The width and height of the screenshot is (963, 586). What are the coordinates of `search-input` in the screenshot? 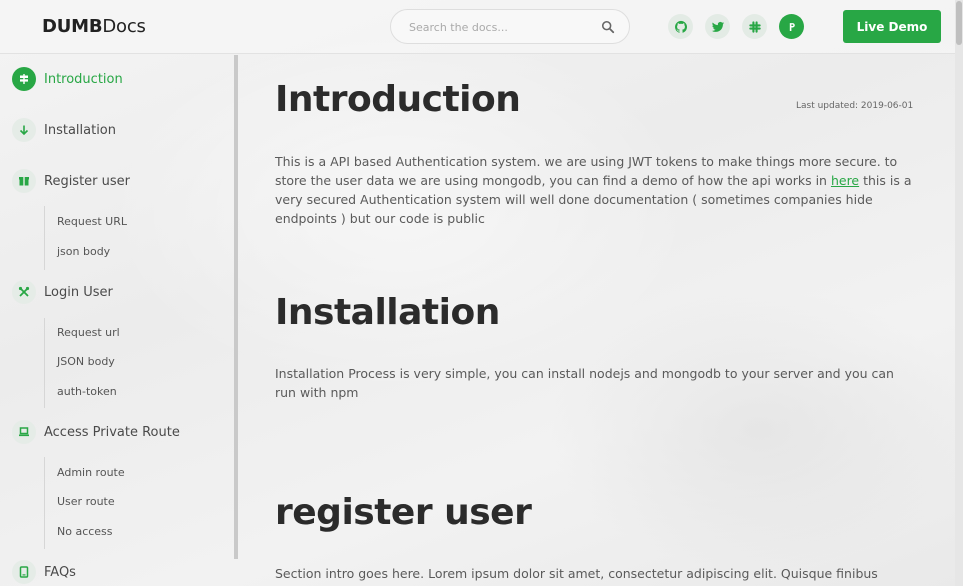 It's located at (504, 27).